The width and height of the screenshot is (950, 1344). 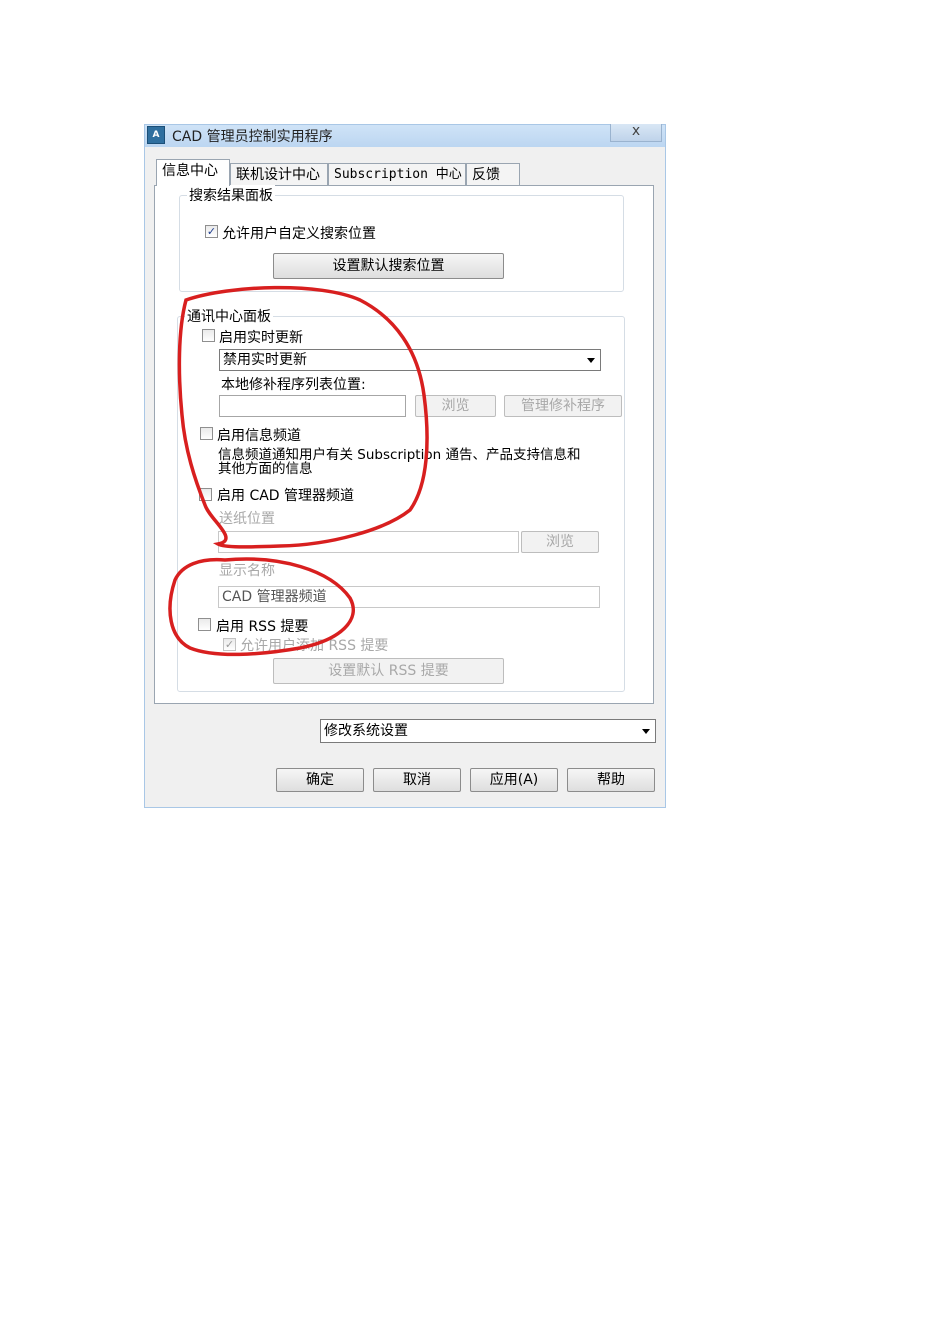 I want to click on comm-center-legend: 通讯中心面板, so click(x=229, y=316).